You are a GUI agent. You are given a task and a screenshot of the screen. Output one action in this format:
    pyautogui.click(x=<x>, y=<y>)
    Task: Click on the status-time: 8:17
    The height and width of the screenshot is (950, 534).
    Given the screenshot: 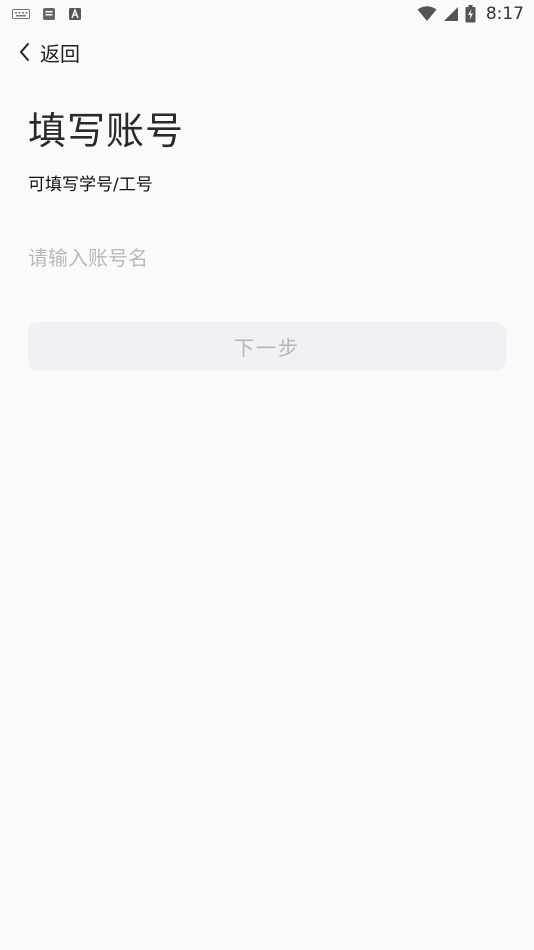 What is the action you would take?
    pyautogui.click(x=504, y=14)
    